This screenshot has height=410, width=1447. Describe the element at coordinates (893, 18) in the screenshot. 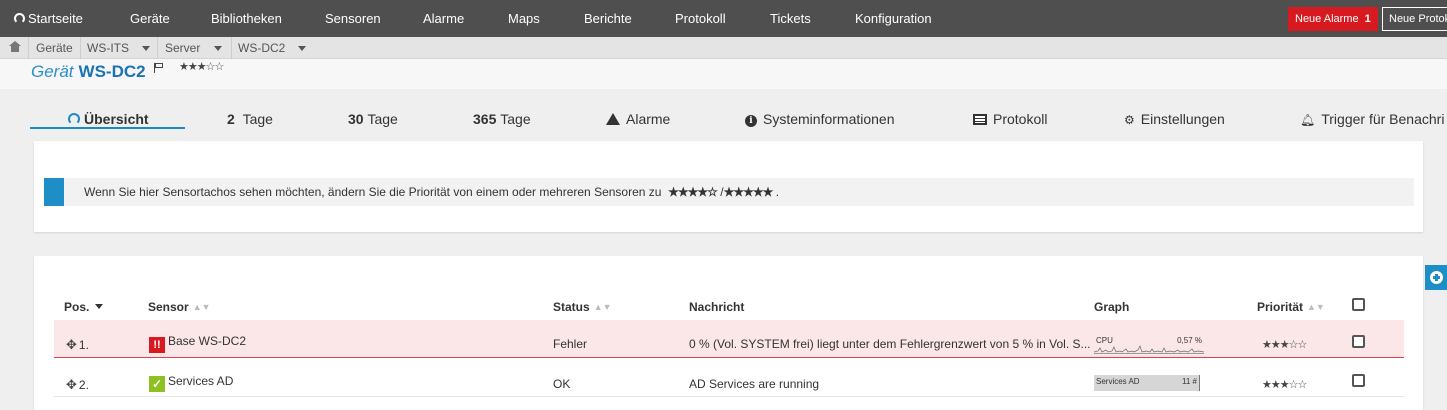

I see `nav-konfiguration: Konfiguration` at that location.